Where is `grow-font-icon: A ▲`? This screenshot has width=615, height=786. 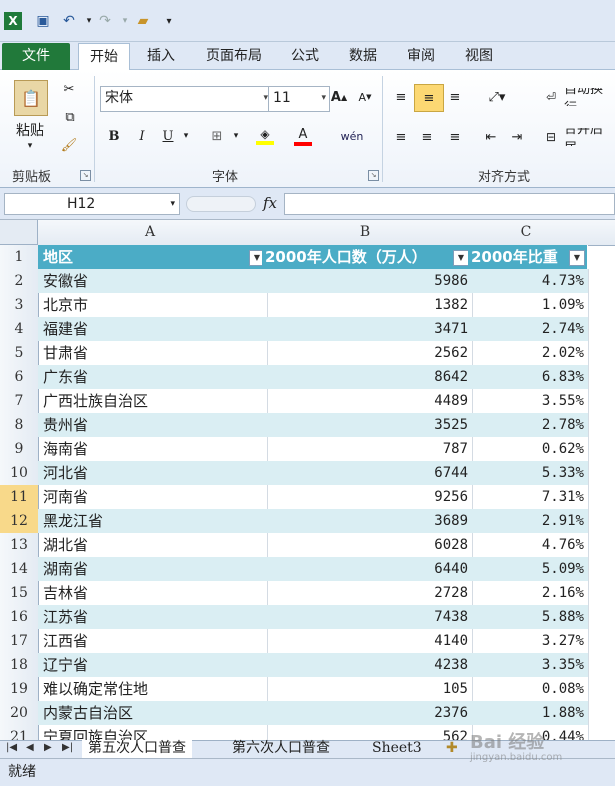
grow-font-icon: A ▲ is located at coordinates (339, 97).